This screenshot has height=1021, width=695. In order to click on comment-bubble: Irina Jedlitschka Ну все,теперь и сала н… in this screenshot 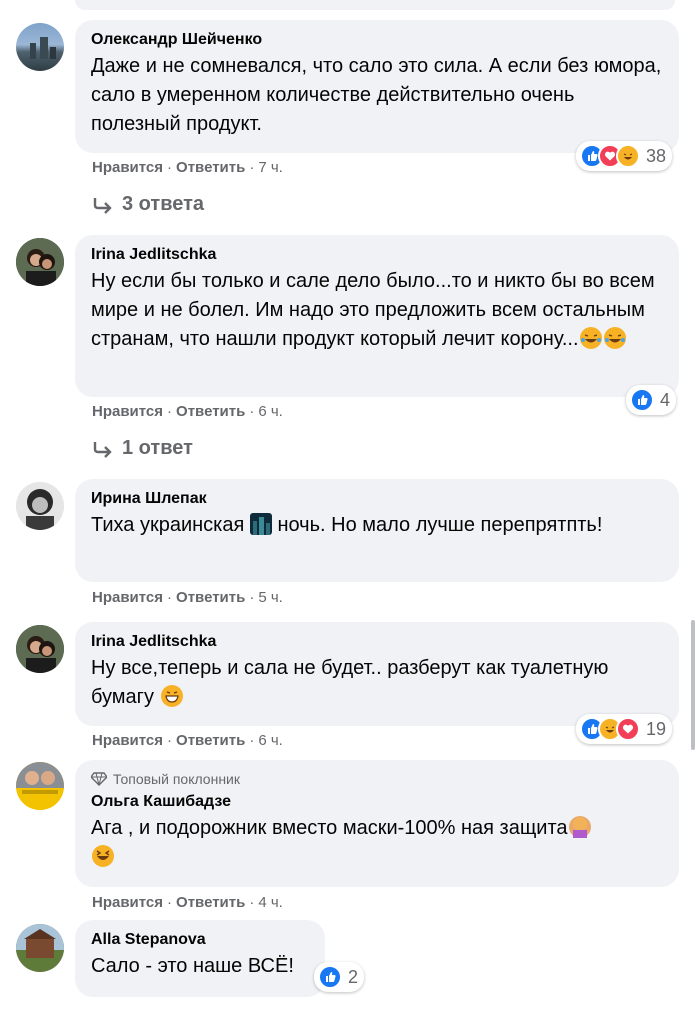, I will do `click(377, 674)`.